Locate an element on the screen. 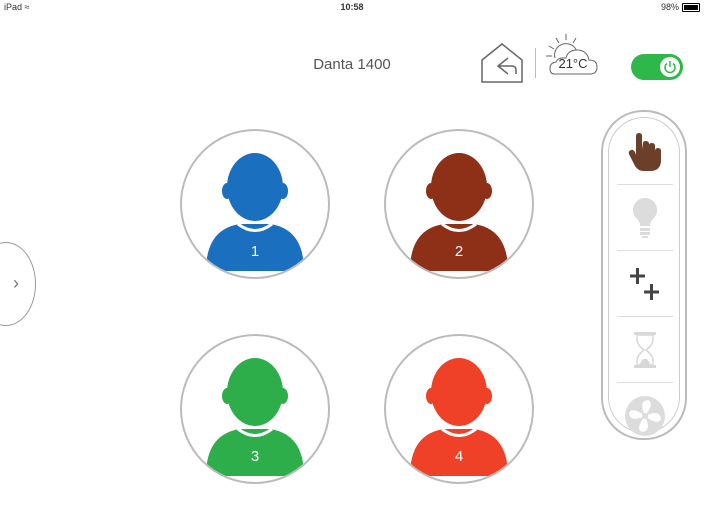 Image resolution: width=704 pixels, height=528 pixels. mode-panel is located at coordinates (644, 275).